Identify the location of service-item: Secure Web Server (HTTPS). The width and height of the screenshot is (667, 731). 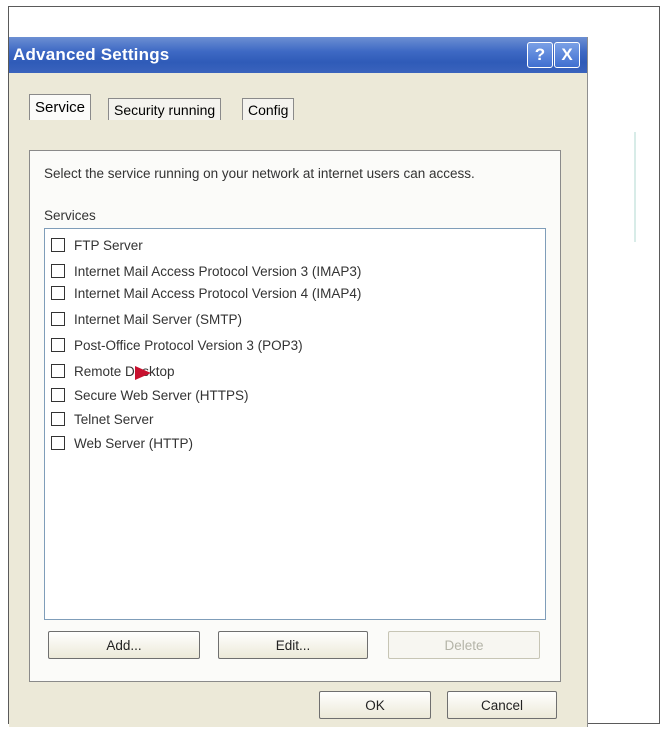
(150, 395).